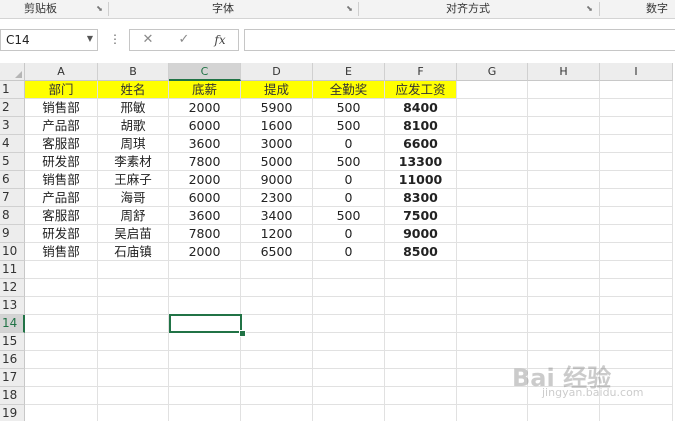 The width and height of the screenshot is (675, 421). I want to click on cell-f17, so click(421, 378).